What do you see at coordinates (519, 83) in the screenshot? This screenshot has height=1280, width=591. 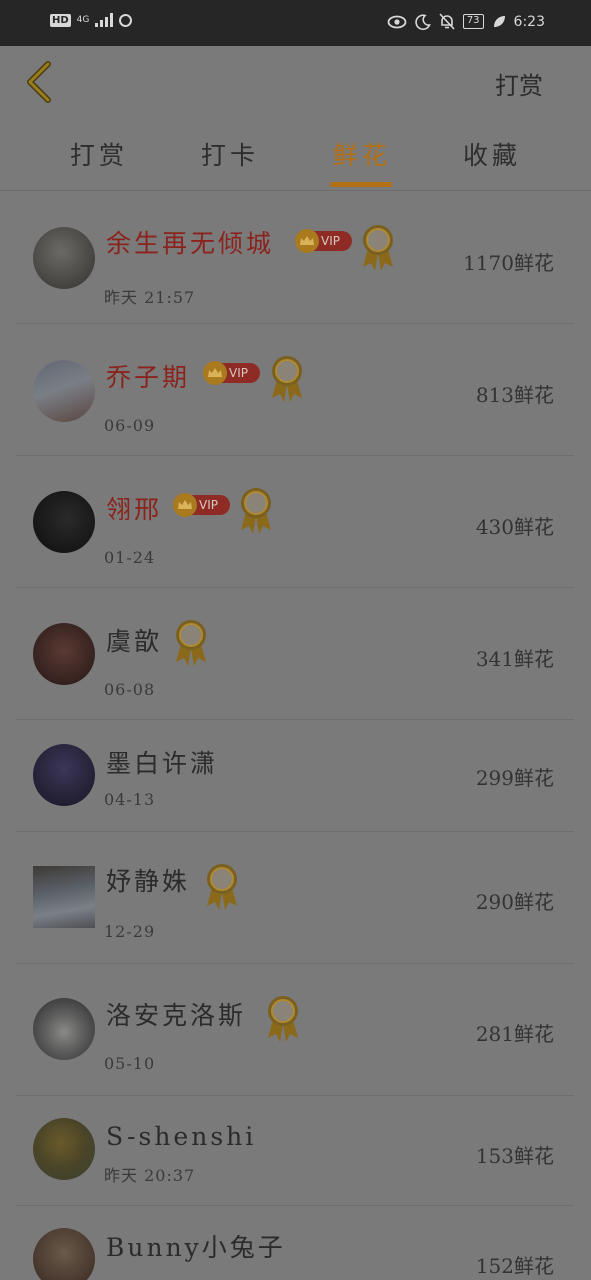 I see `header-reward-button: 打赏` at bounding box center [519, 83].